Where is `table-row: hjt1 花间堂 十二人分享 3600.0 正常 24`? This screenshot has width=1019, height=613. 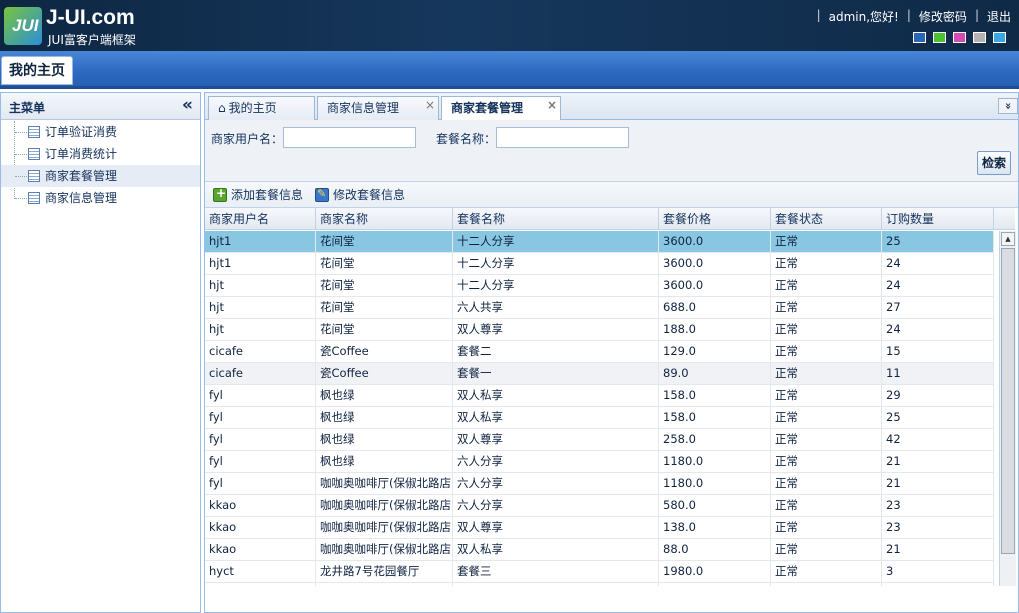 table-row: hjt1 花间堂 十二人分享 3600.0 正常 24 is located at coordinates (599, 264).